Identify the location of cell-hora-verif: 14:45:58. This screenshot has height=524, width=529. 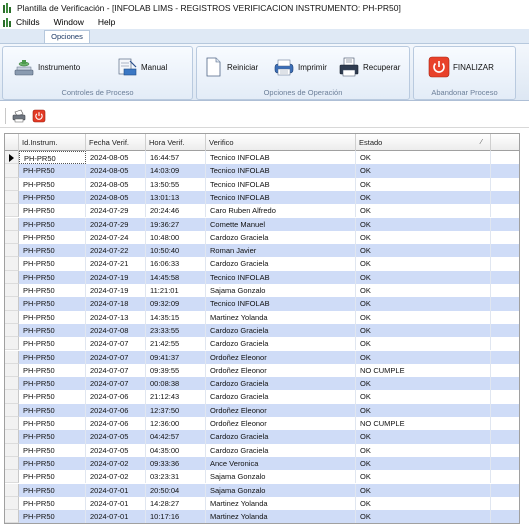
(176, 277).